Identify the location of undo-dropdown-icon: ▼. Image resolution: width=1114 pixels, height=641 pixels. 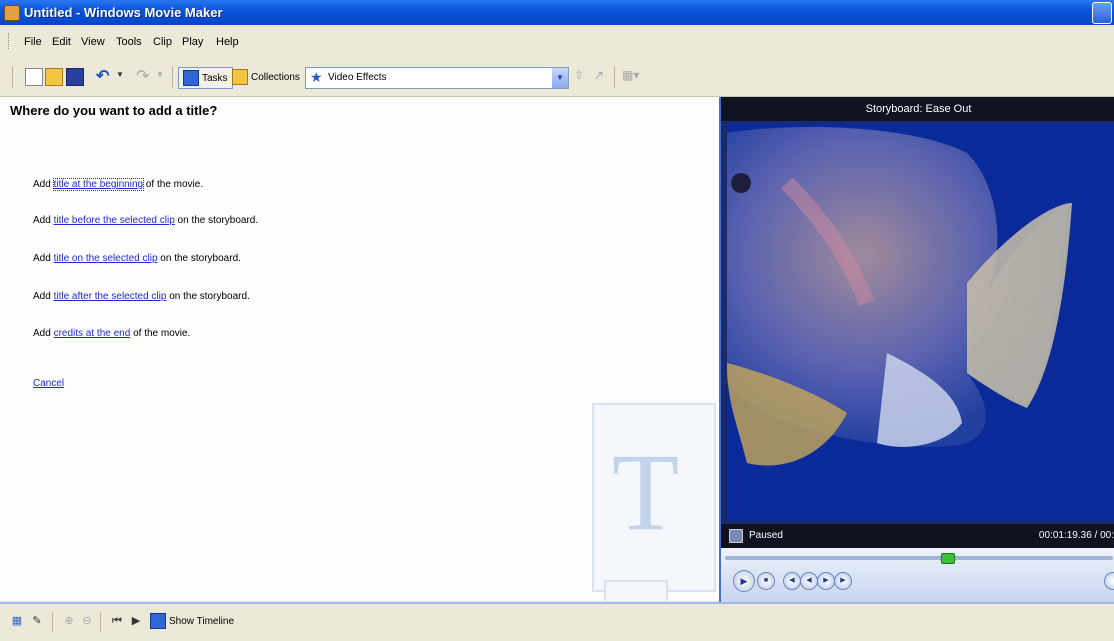
(124, 78).